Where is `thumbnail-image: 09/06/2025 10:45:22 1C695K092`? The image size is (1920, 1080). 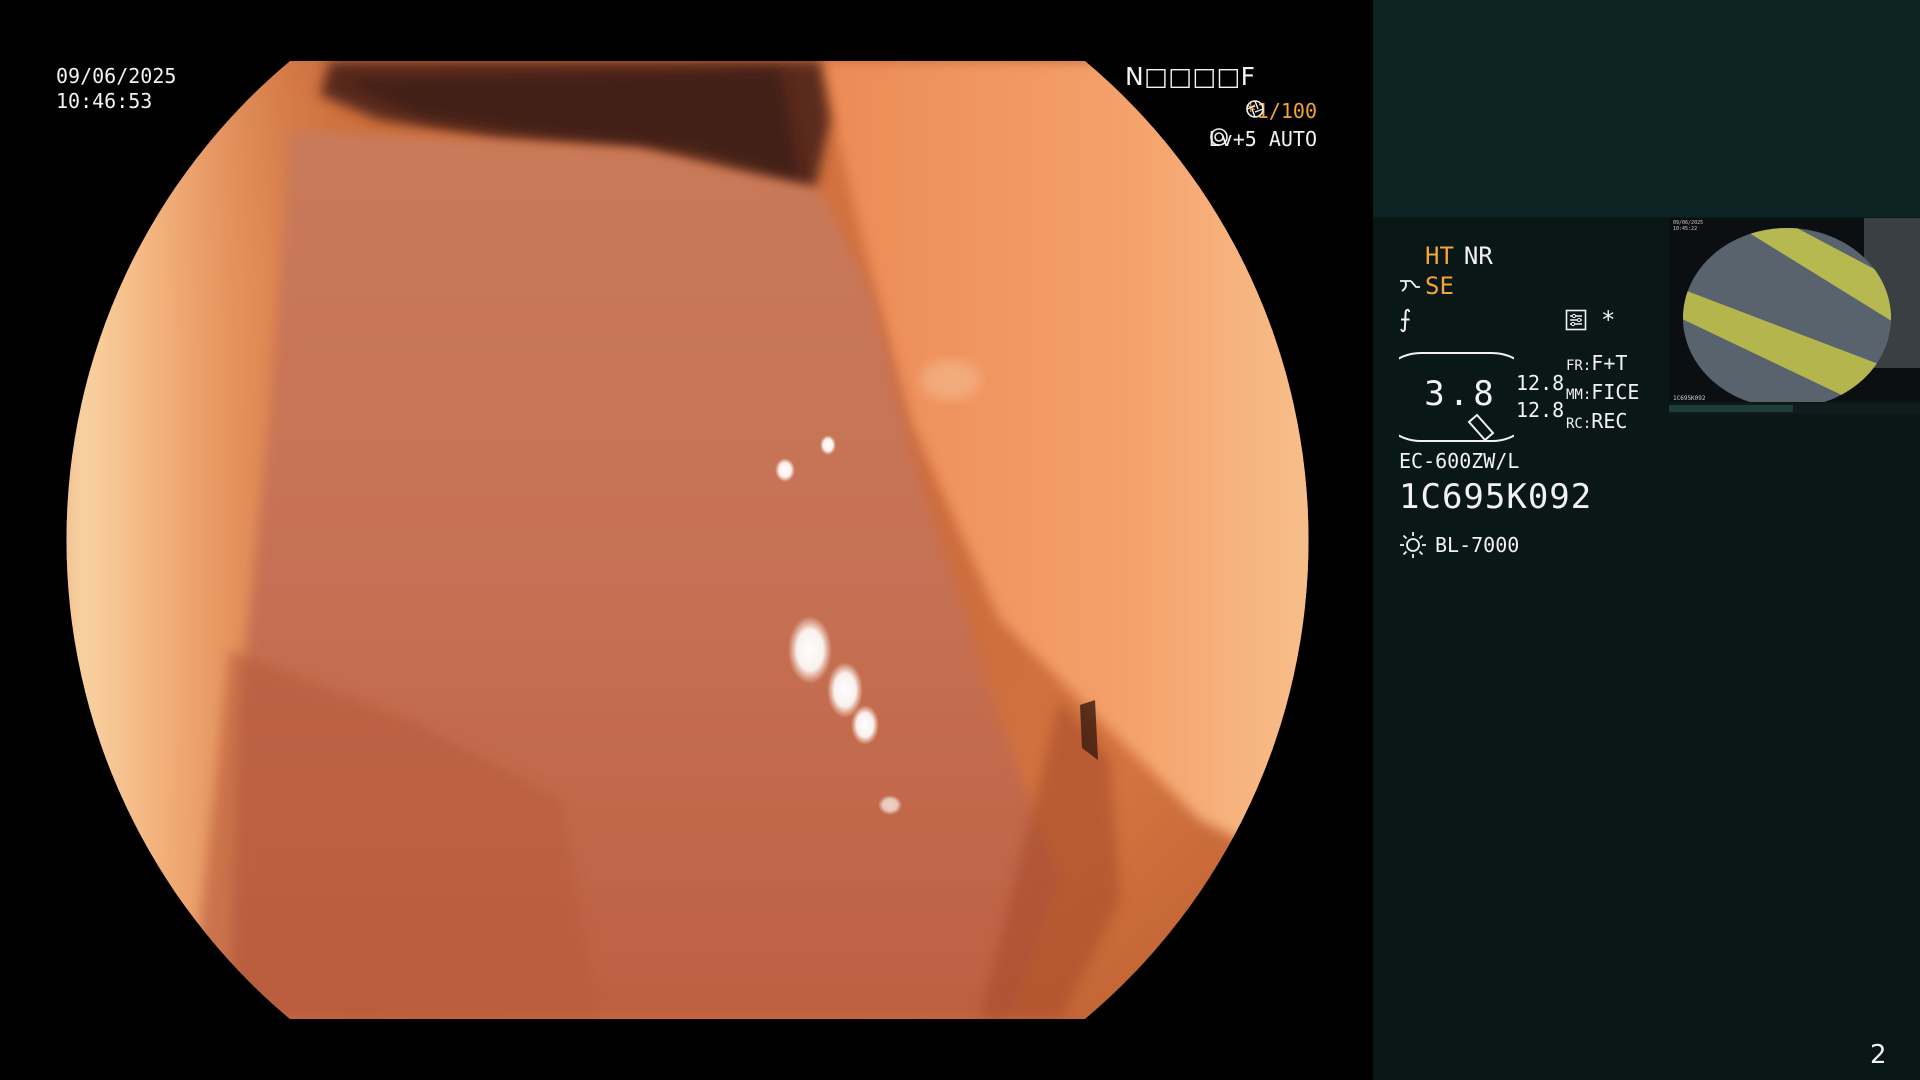
thumbnail-image: 09/06/2025 10:45:22 1C695K092 is located at coordinates (1794, 310).